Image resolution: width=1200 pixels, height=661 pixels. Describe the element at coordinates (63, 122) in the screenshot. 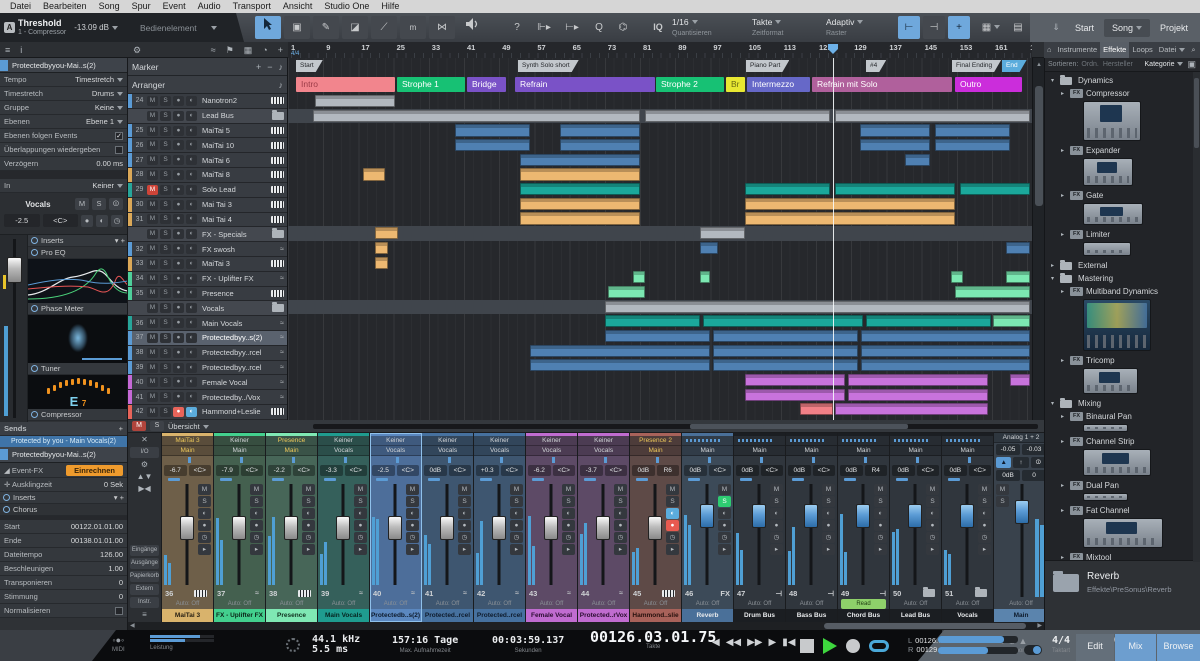

I see `inspector-row-ebenen: Ebenen Ebene 1` at that location.